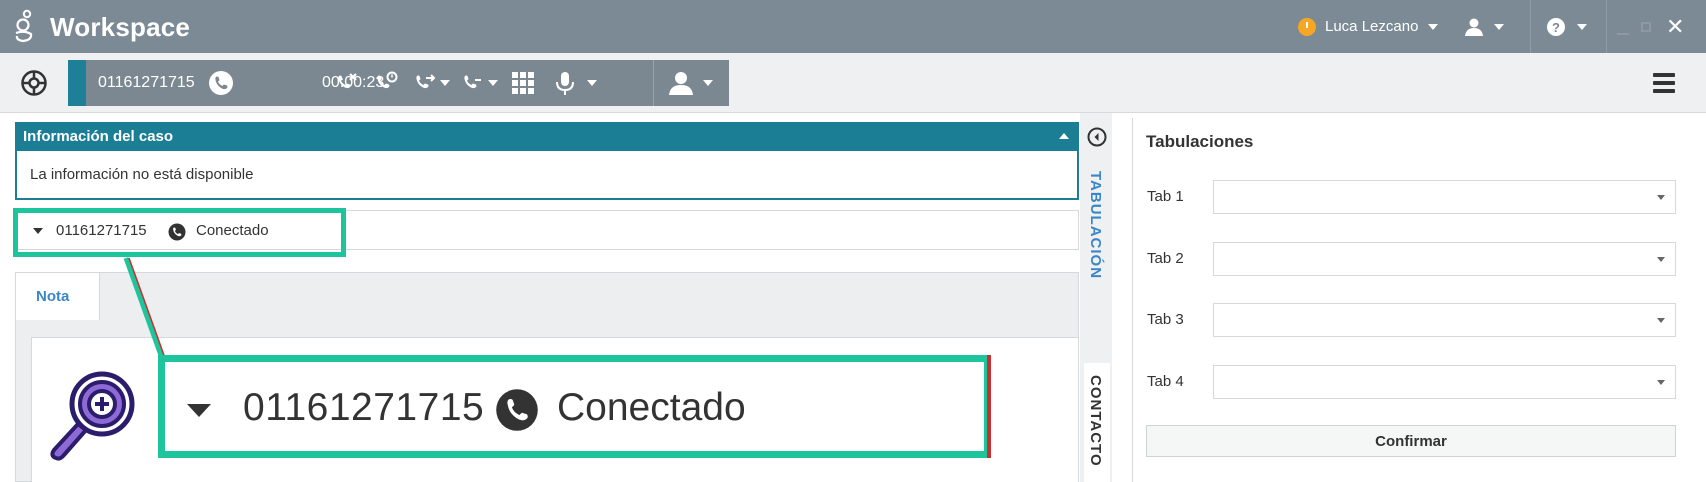 The width and height of the screenshot is (1706, 482). I want to click on tab-1-label: Tab 1, so click(1165, 196).